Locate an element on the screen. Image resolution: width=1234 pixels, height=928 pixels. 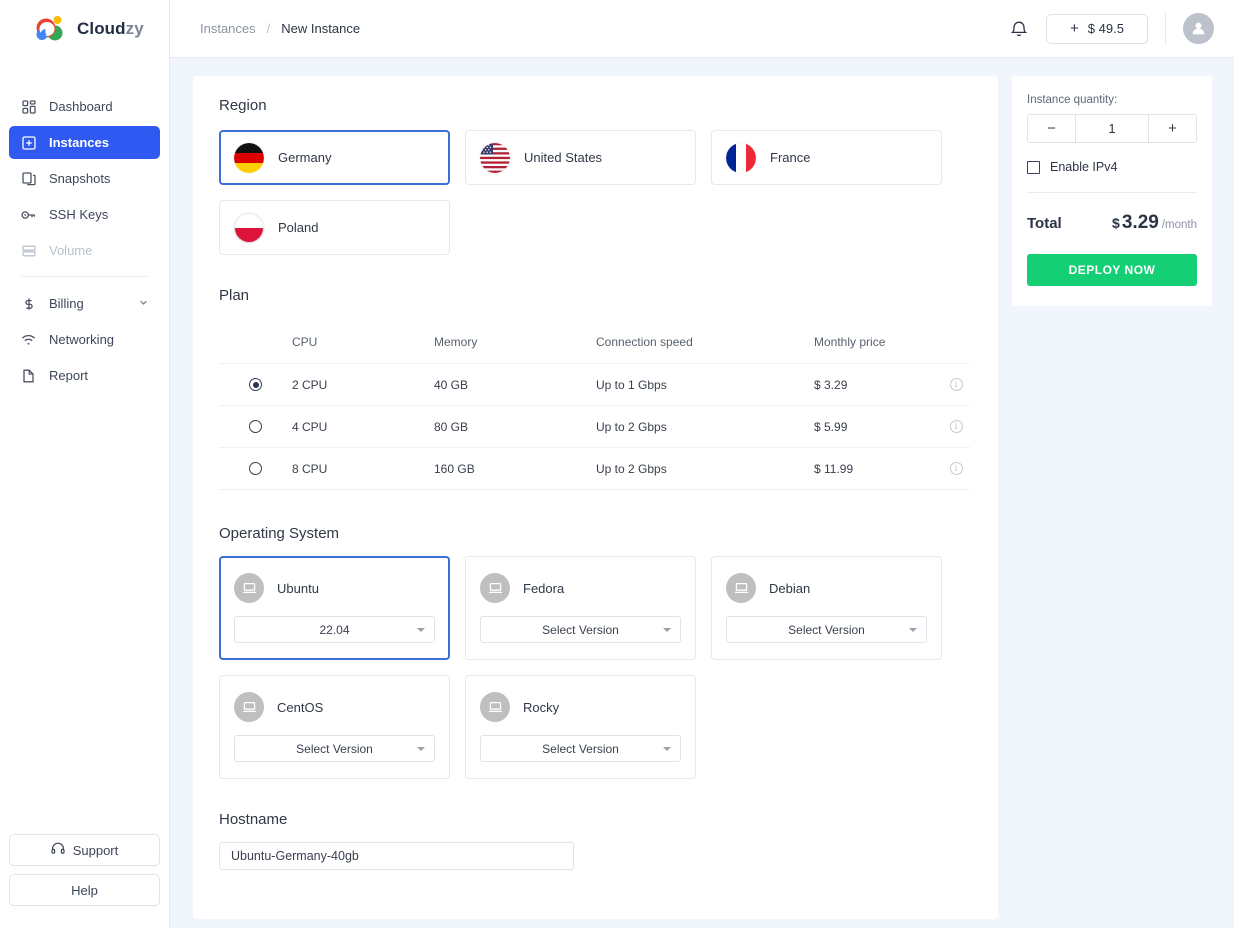
brand-name-accent: zy is located at coordinates (134, 28).